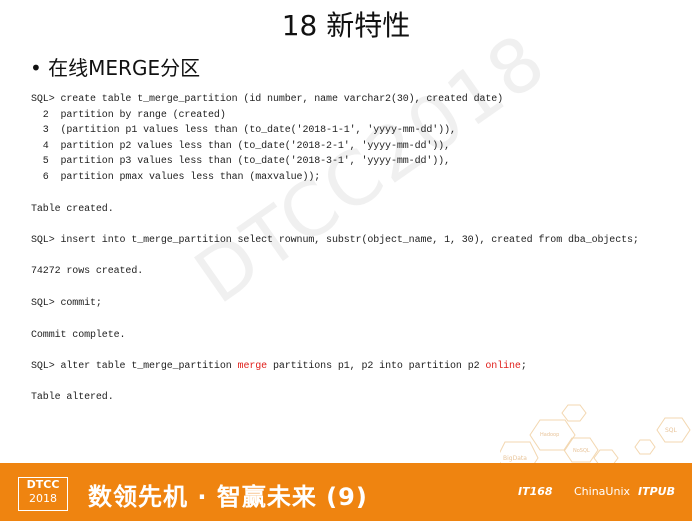  I want to click on hex-label: SQL, so click(671, 430).